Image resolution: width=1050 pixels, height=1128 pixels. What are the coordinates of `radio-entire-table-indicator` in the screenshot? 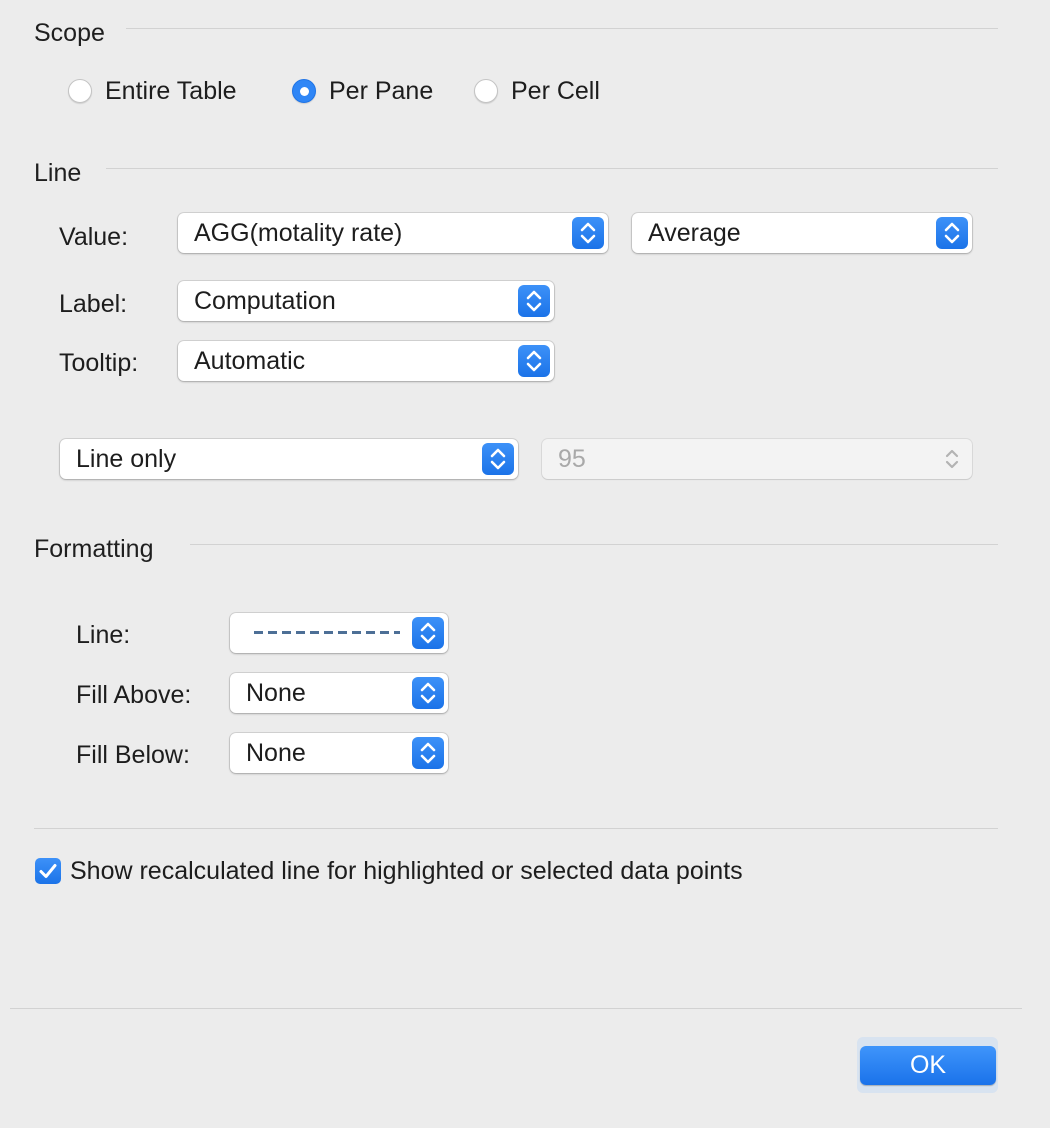 It's located at (80, 91).